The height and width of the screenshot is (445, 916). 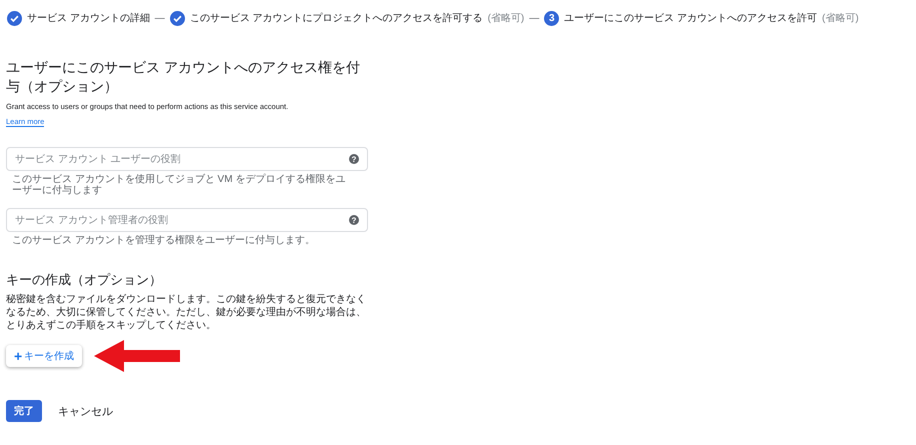 What do you see at coordinates (183, 77) in the screenshot?
I see `section-title: ユーザーにこのサービス アカウントへのアクセス権を付与（オプション）` at bounding box center [183, 77].